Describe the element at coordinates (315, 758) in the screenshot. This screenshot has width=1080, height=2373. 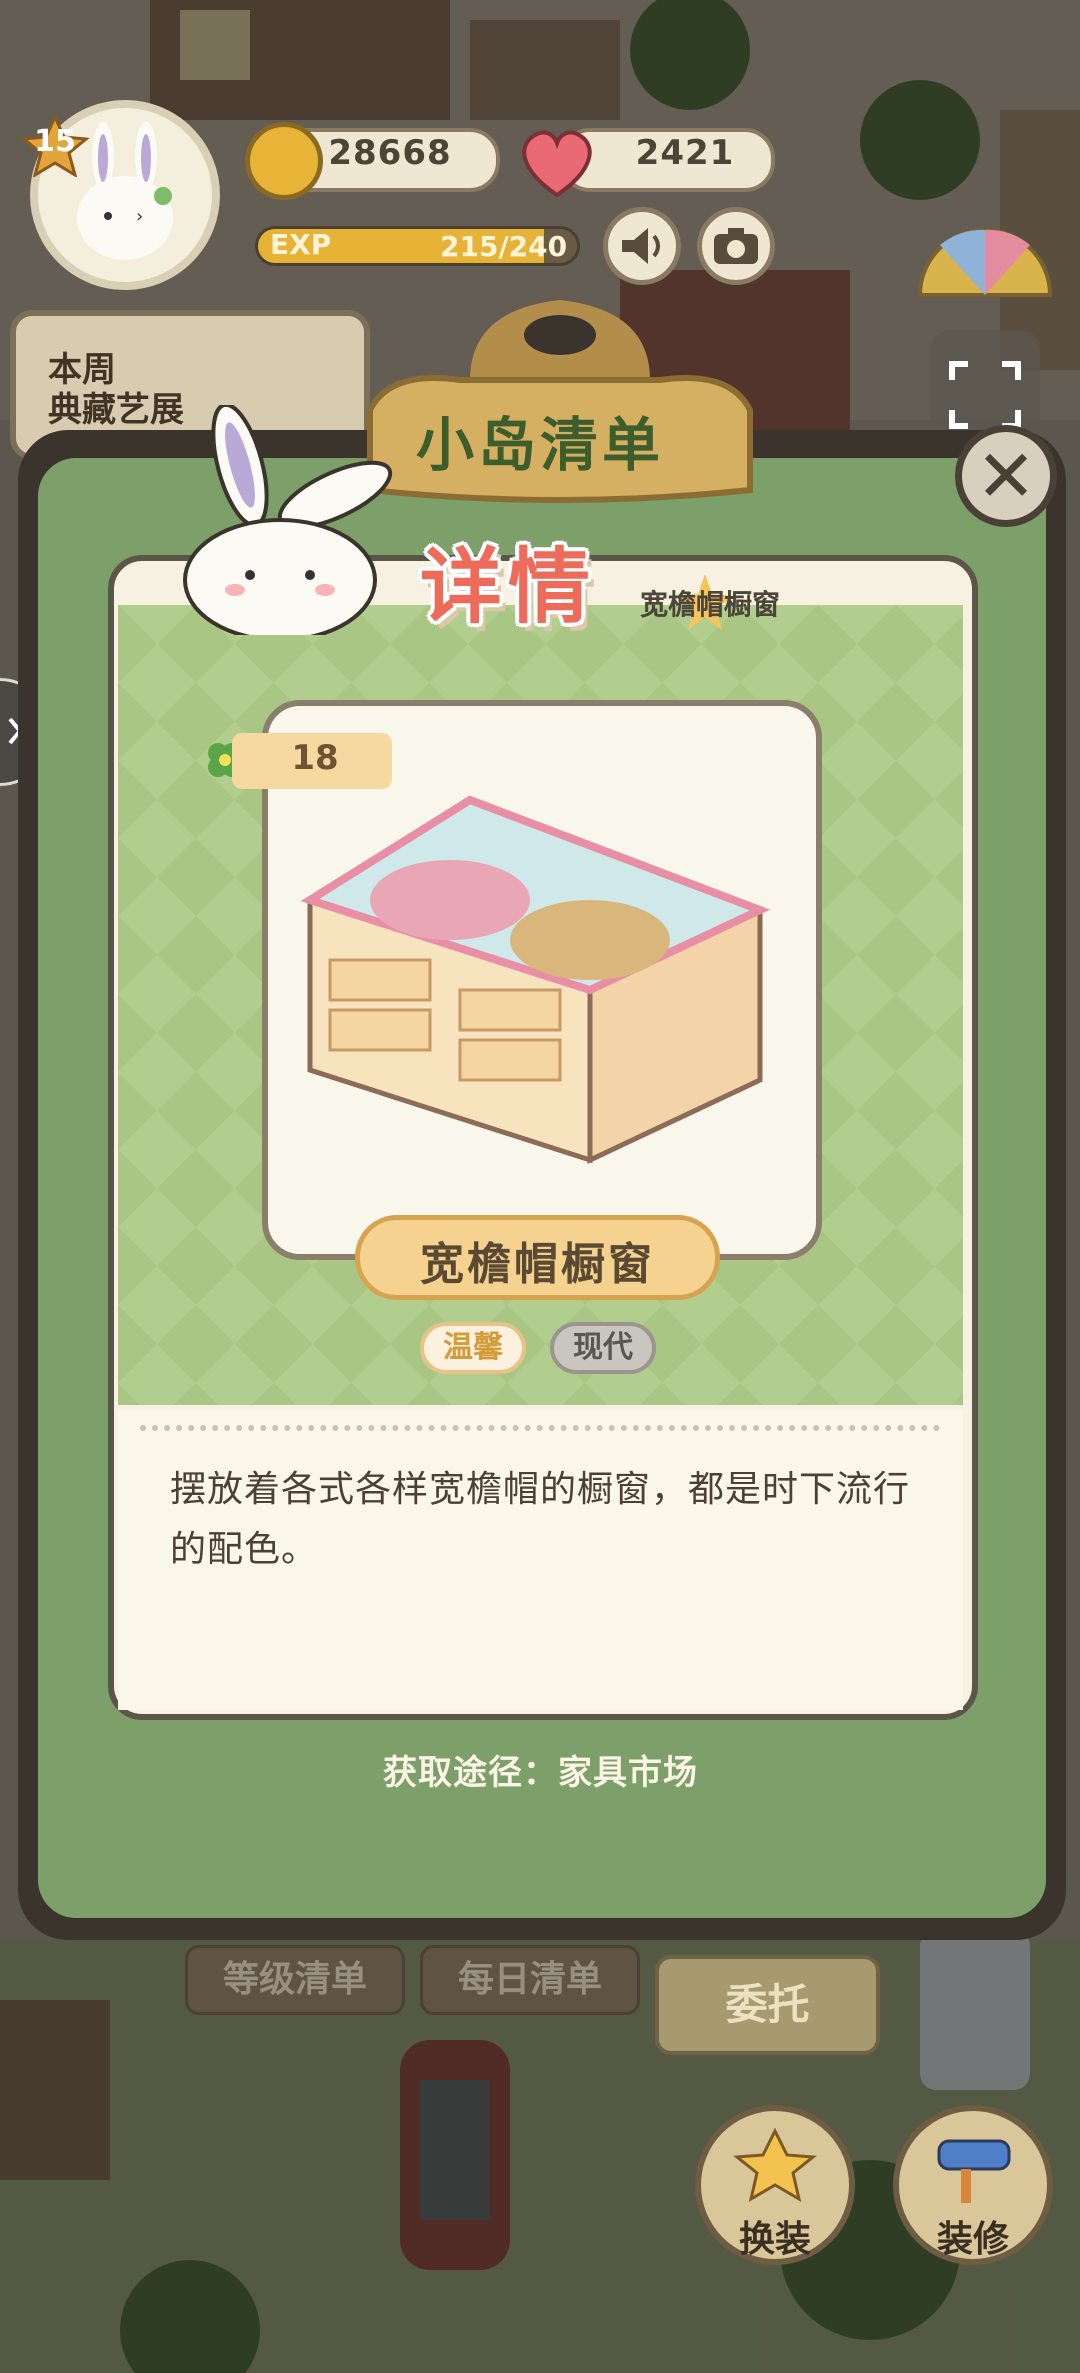
I see `comfort-score: 18` at that location.